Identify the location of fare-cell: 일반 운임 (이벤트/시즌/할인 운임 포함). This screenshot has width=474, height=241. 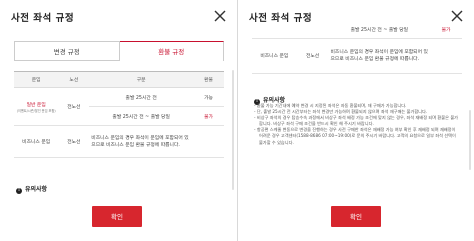
(36, 106).